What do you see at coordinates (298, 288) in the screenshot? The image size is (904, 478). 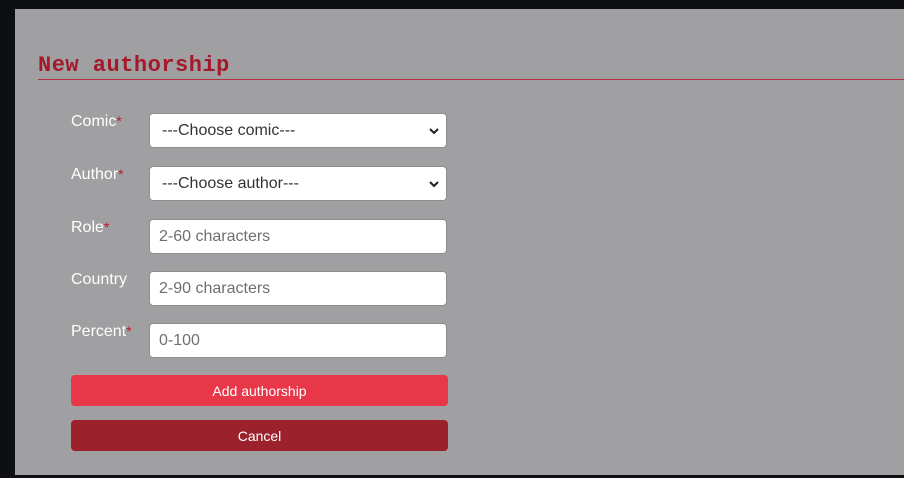 I see `country-input` at bounding box center [298, 288].